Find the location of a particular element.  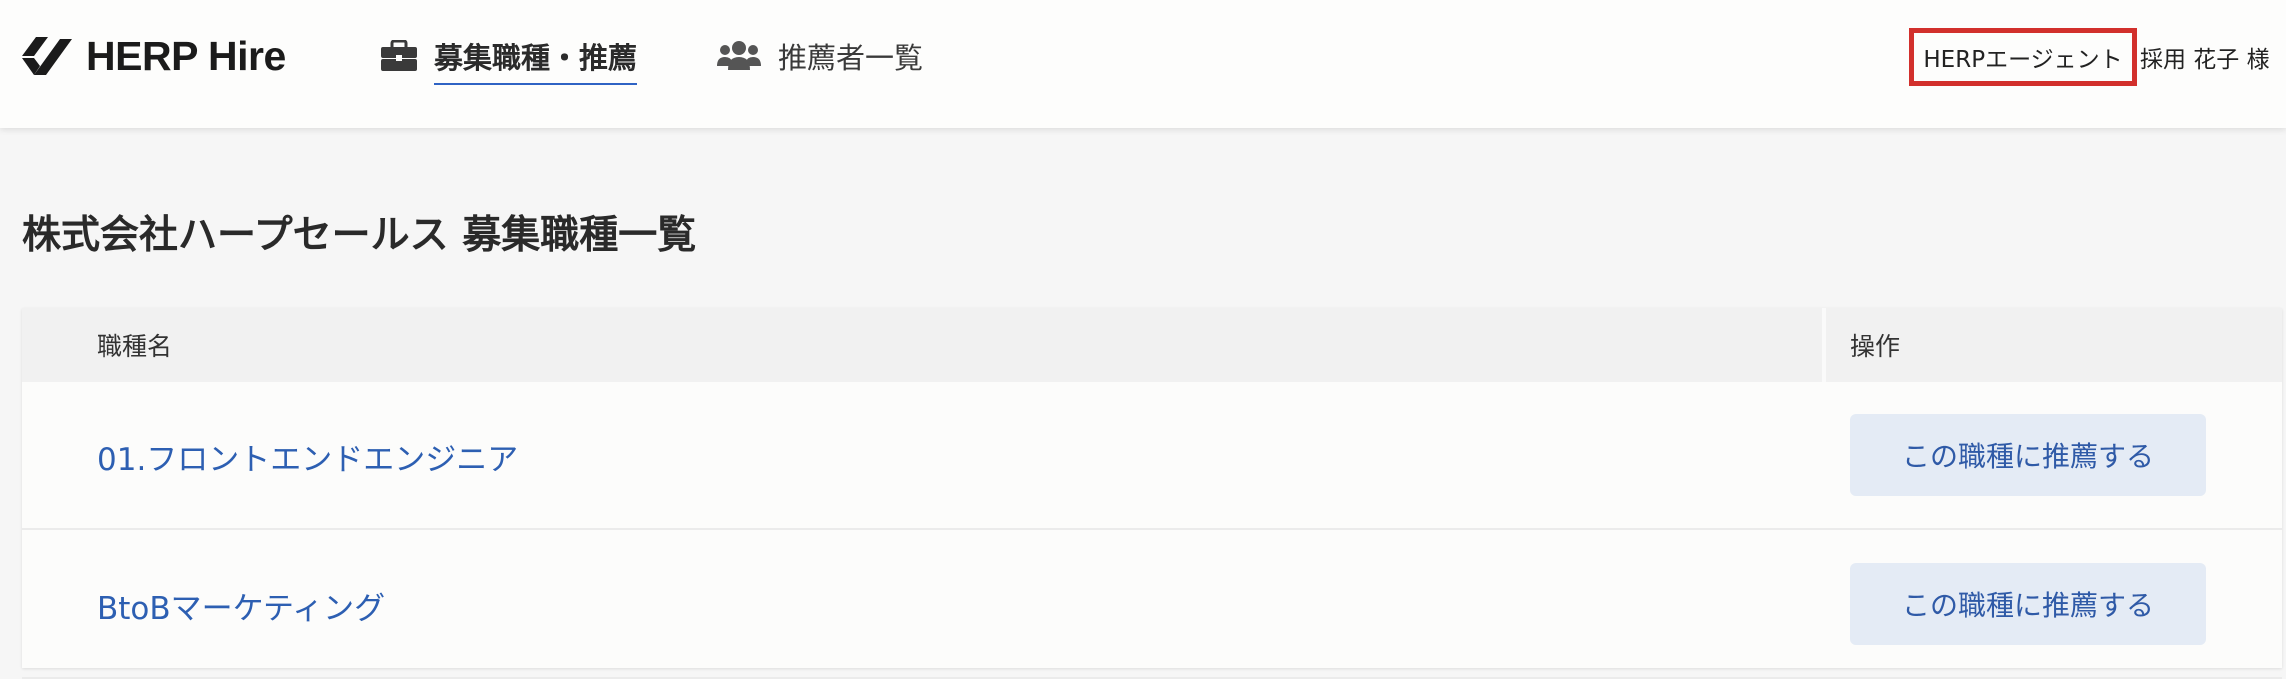

column-divider is located at coordinates (1824, 345).